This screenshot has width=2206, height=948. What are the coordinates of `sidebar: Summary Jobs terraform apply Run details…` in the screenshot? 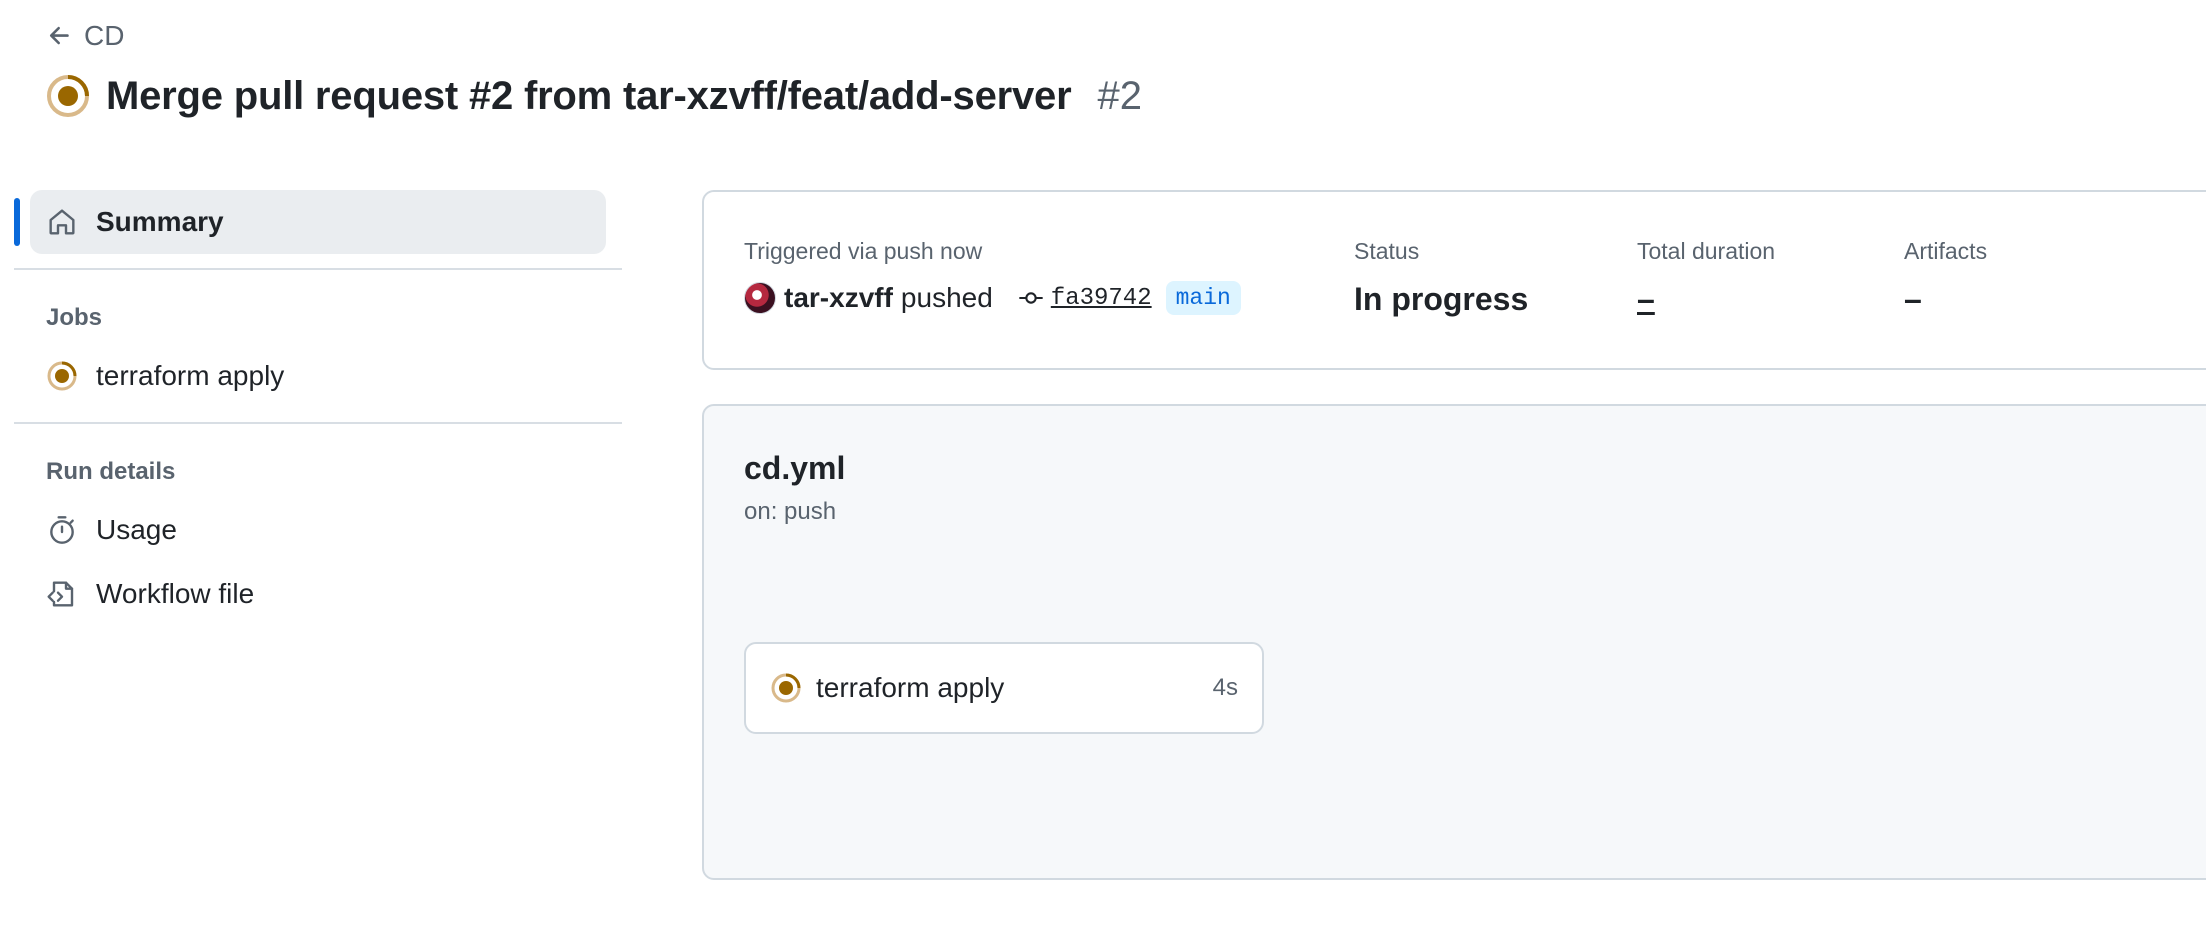 It's located at (318, 408).